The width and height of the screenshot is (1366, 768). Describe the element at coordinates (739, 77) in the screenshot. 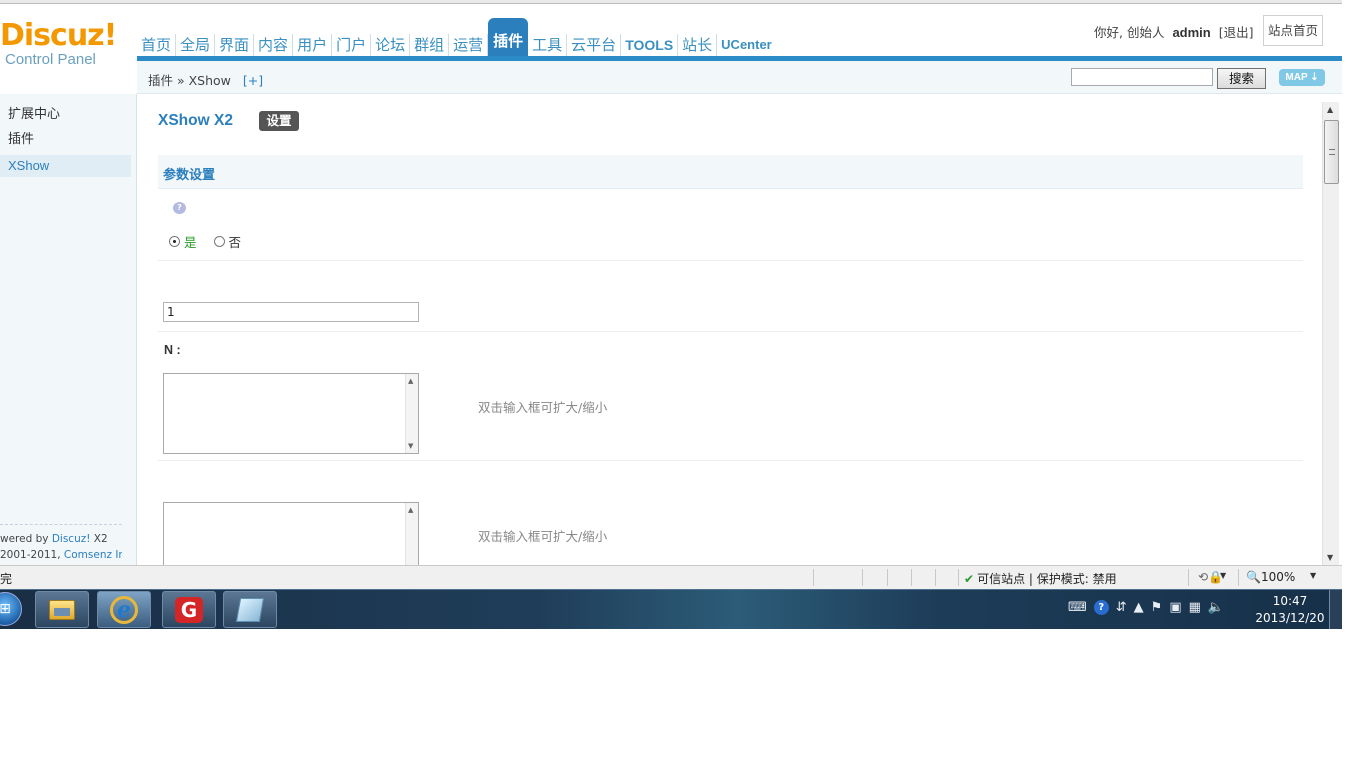

I see `subheader: 插件 » XShow [+] 搜索 MAP ⇣` at that location.